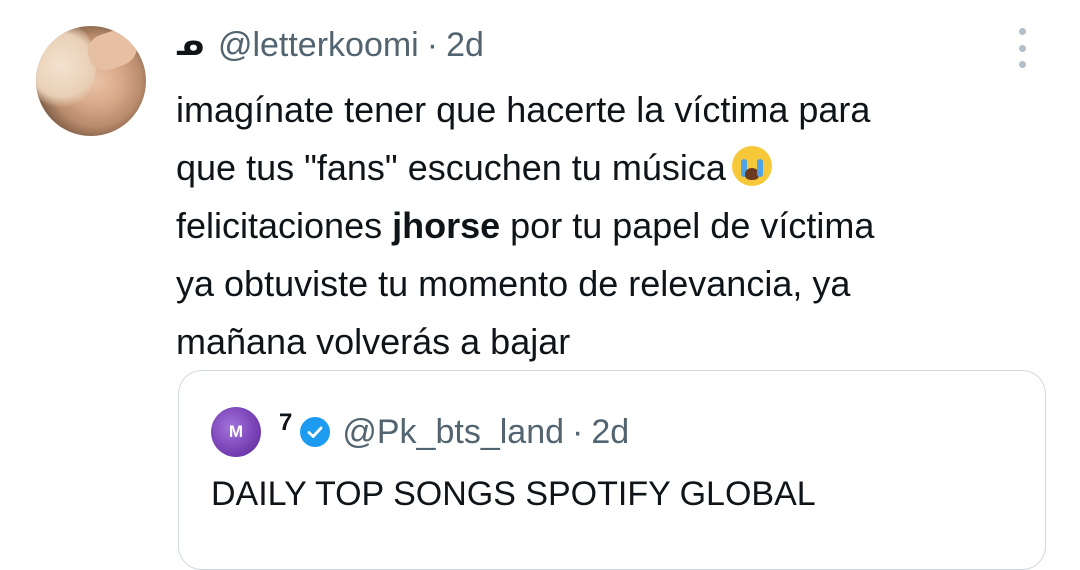 This screenshot has width=1080, height=570. What do you see at coordinates (687, 225) in the screenshot?
I see `tweet-line-3-post: por tu papel de víctima` at bounding box center [687, 225].